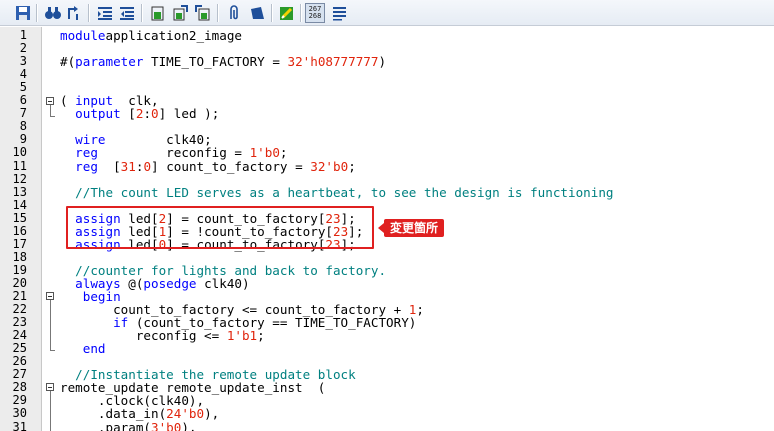 This screenshot has height=431, width=774. I want to click on line-number: 22, so click(19, 309).